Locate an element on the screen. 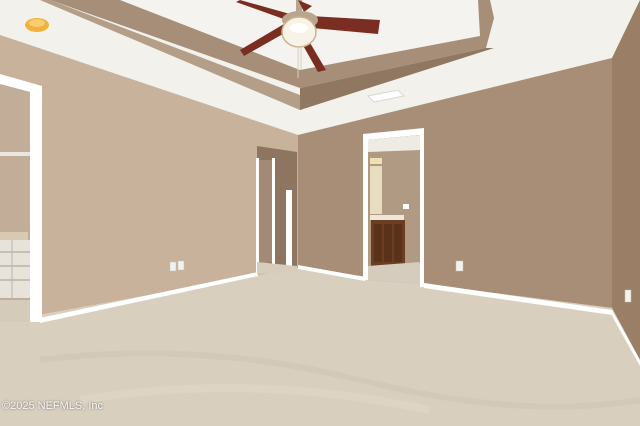  closet-rod is located at coordinates (15, 154).